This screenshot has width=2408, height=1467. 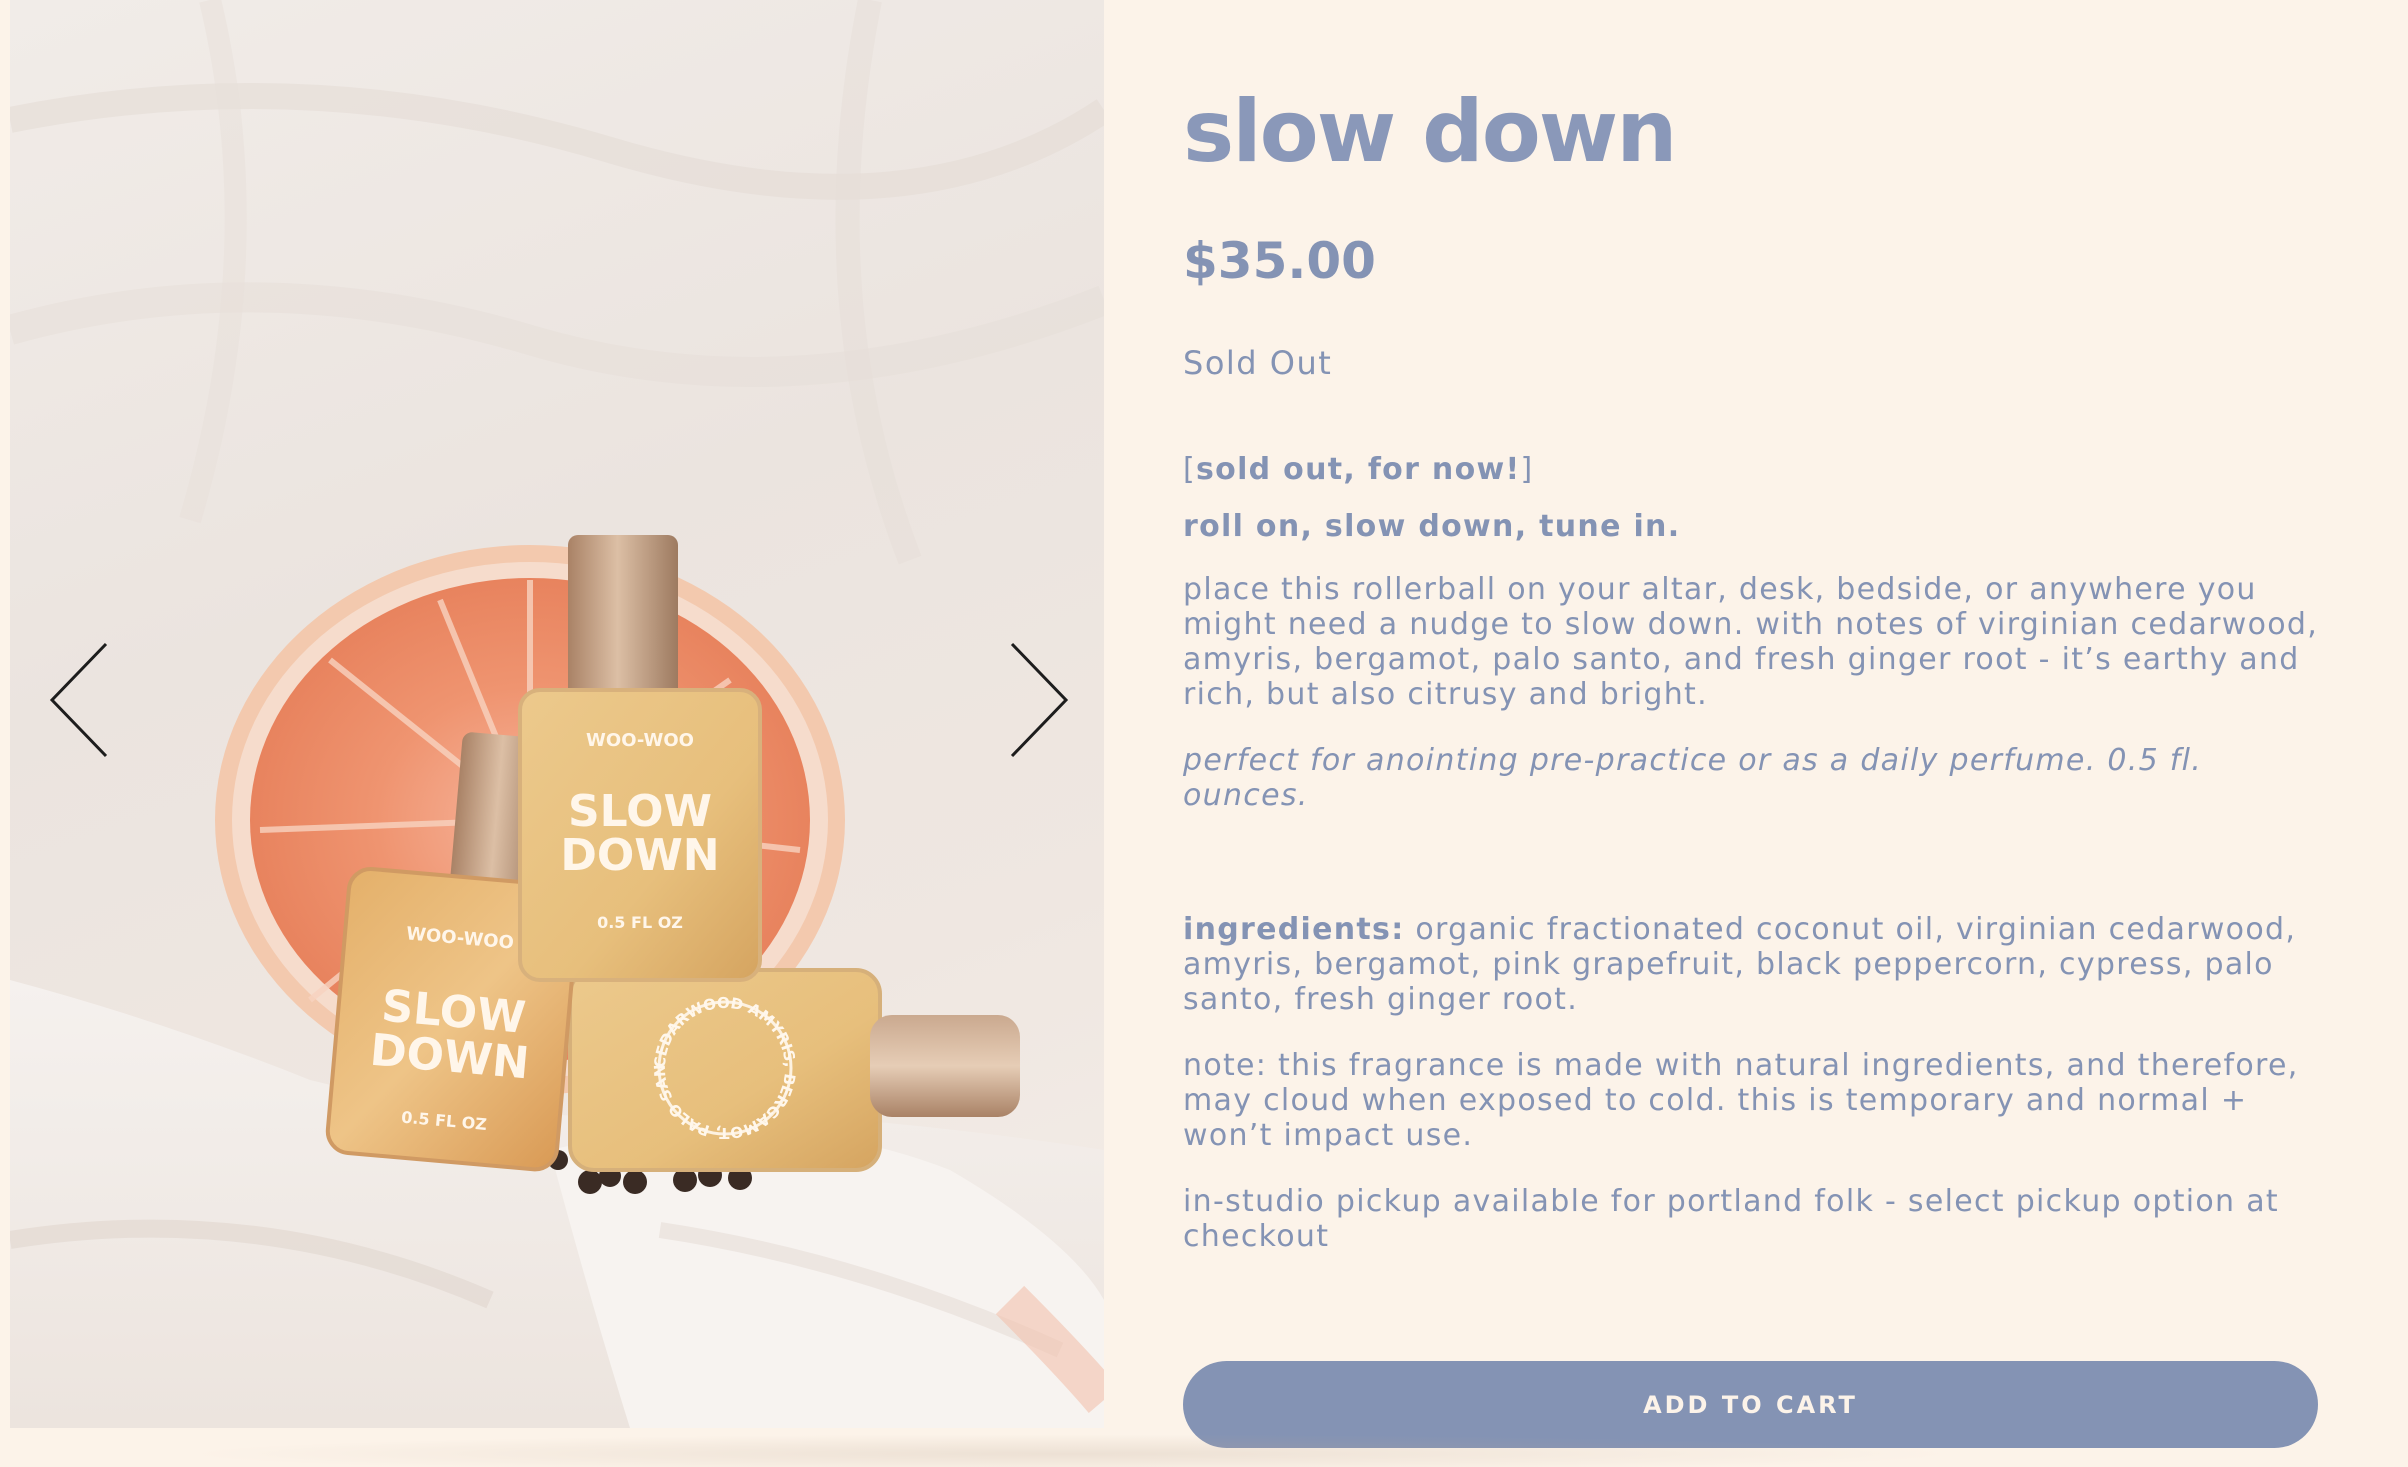 I want to click on previous-image-button, so click(x=83, y=700).